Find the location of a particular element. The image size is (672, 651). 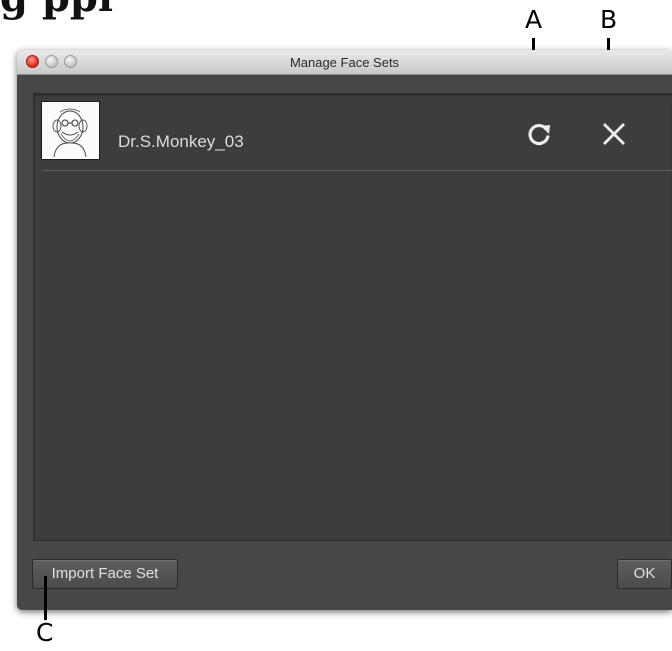

reload-icon is located at coordinates (539, 134).